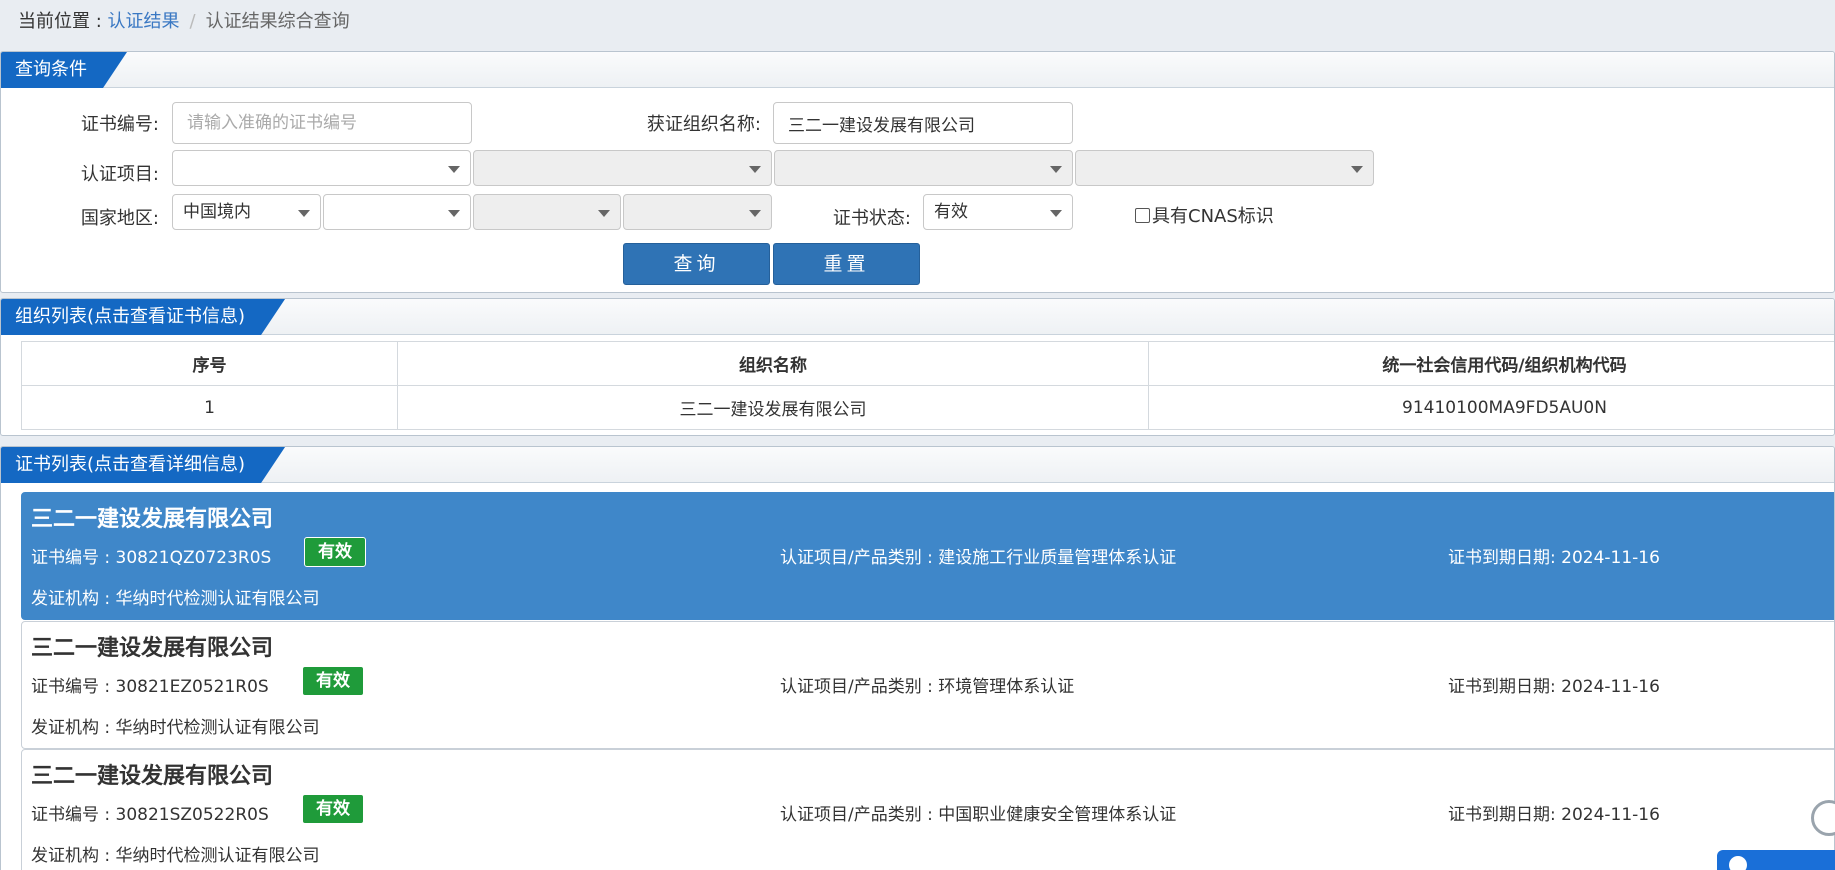 This screenshot has height=870, width=1835. I want to click on online-service-button, so click(1776, 860).